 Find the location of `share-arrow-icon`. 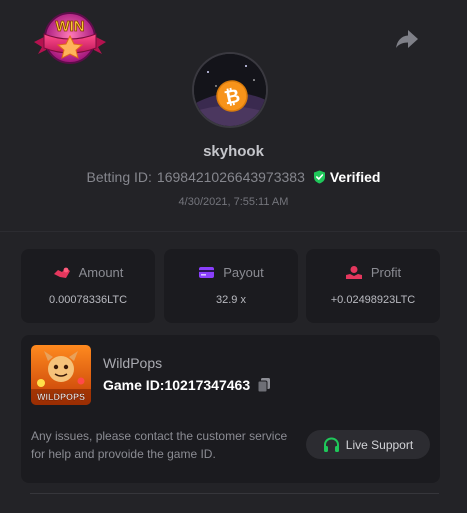

share-arrow-icon is located at coordinates (407, 39).